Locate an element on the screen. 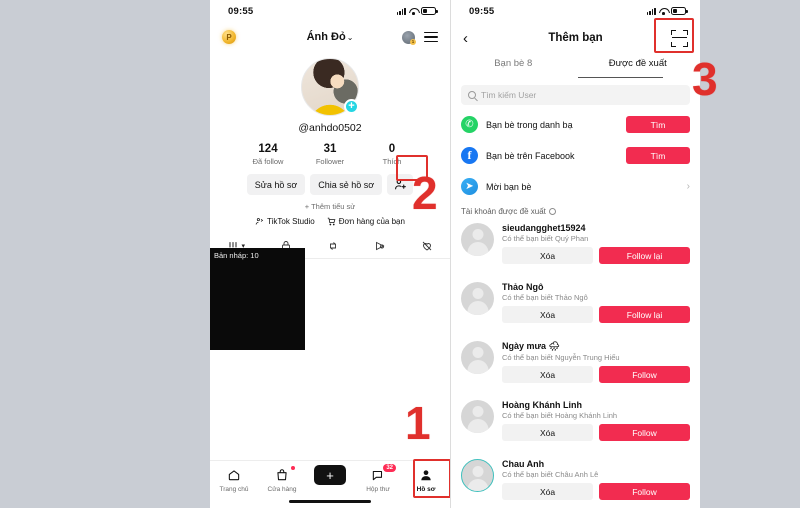  user-subtitle: Có thể bạn biết Châu Anh Lê is located at coordinates (550, 474).